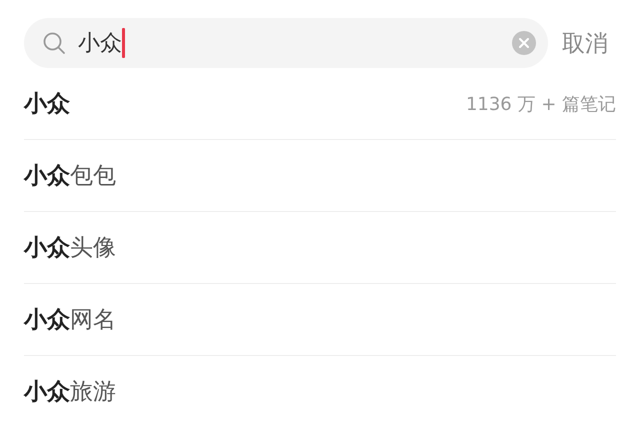 Image resolution: width=640 pixels, height=426 pixels. I want to click on suggestion-text: 小众网名, so click(70, 320).